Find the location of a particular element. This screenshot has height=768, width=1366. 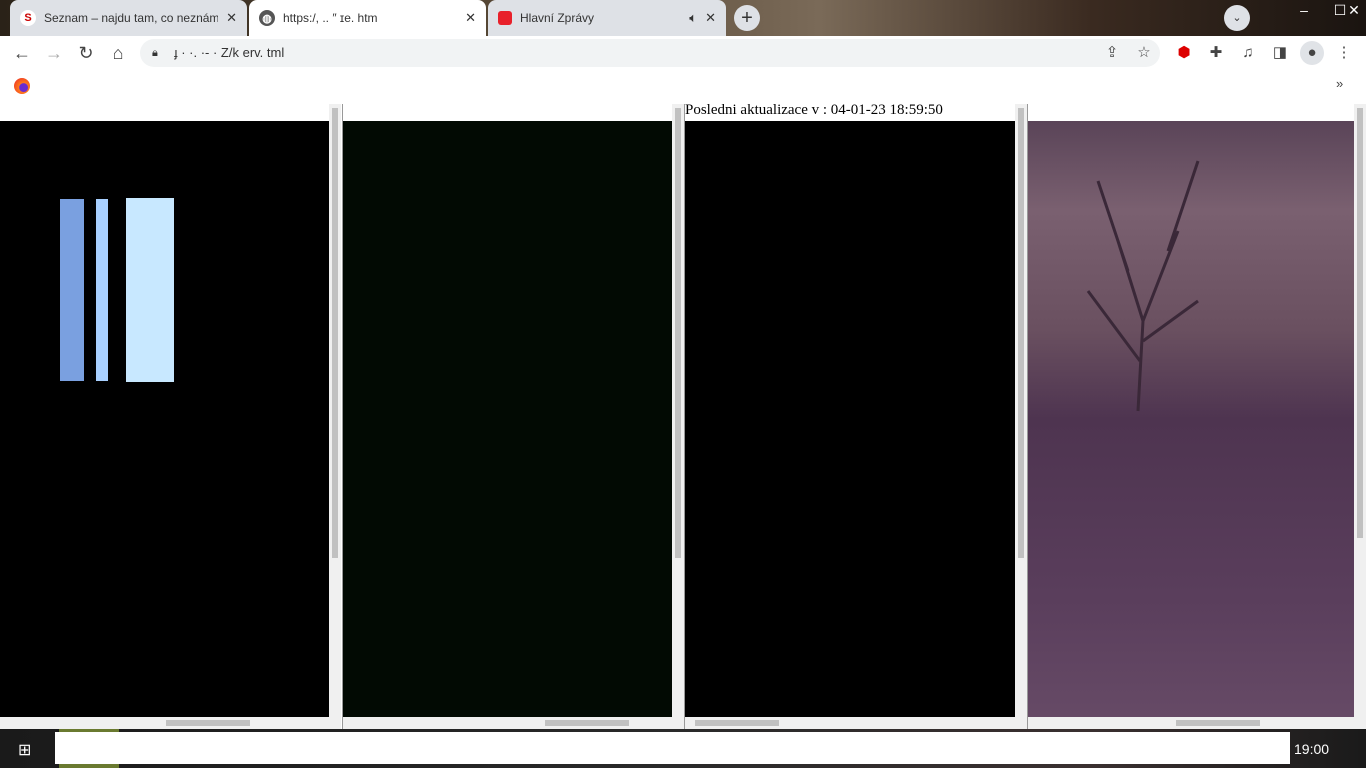

bookmark-star-icon: ☆ is located at coordinates (1144, 53).